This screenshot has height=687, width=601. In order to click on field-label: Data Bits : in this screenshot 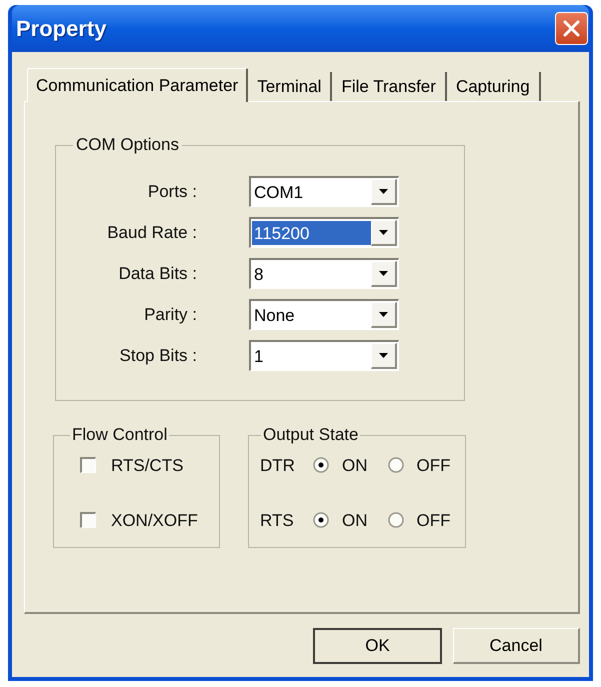, I will do `click(157, 273)`.